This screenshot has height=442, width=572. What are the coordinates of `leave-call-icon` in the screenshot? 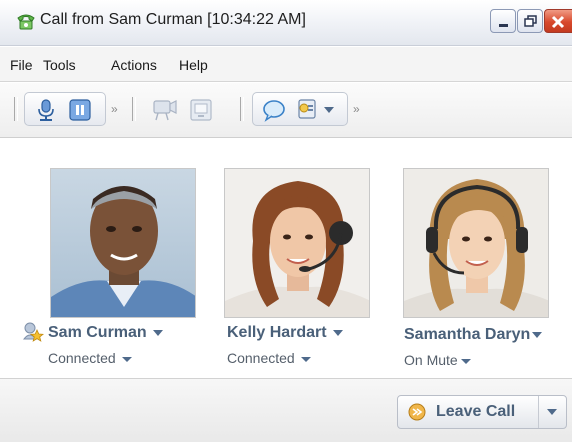 It's located at (417, 414).